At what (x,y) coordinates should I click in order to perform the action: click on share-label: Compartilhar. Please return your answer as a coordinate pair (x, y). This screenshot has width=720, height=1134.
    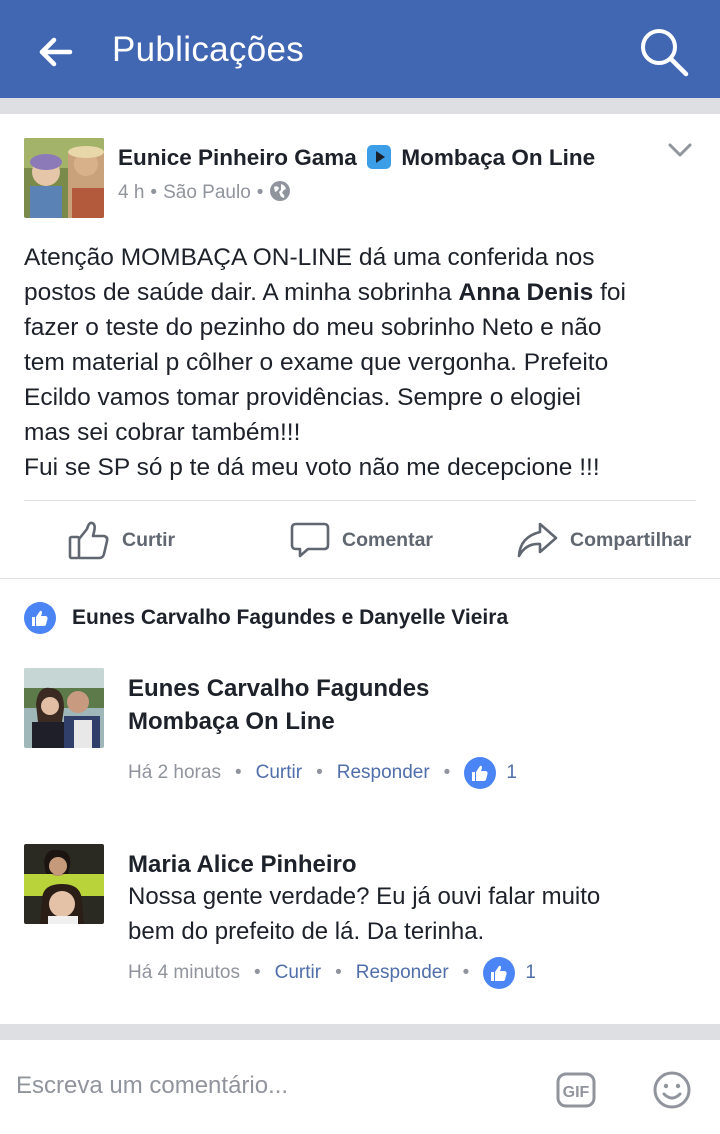
    Looking at the image, I should click on (631, 539).